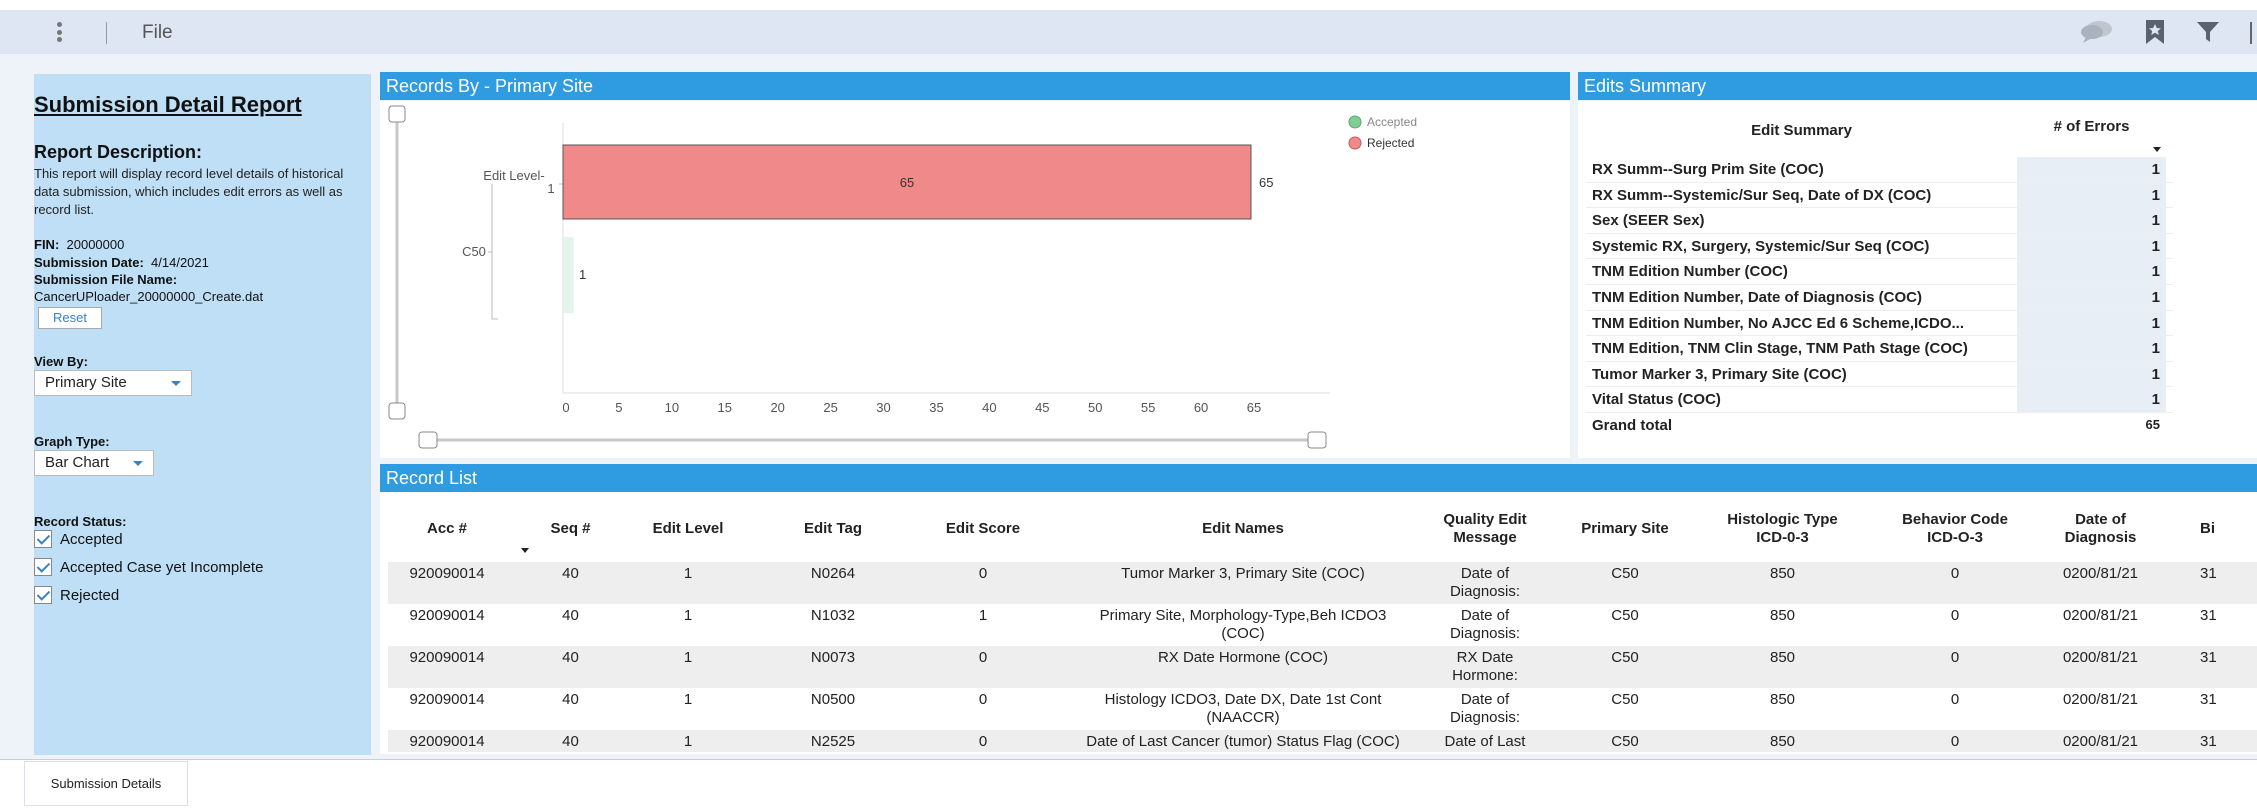  Describe the element at coordinates (2096, 32) in the screenshot. I see `comments-icon` at that location.